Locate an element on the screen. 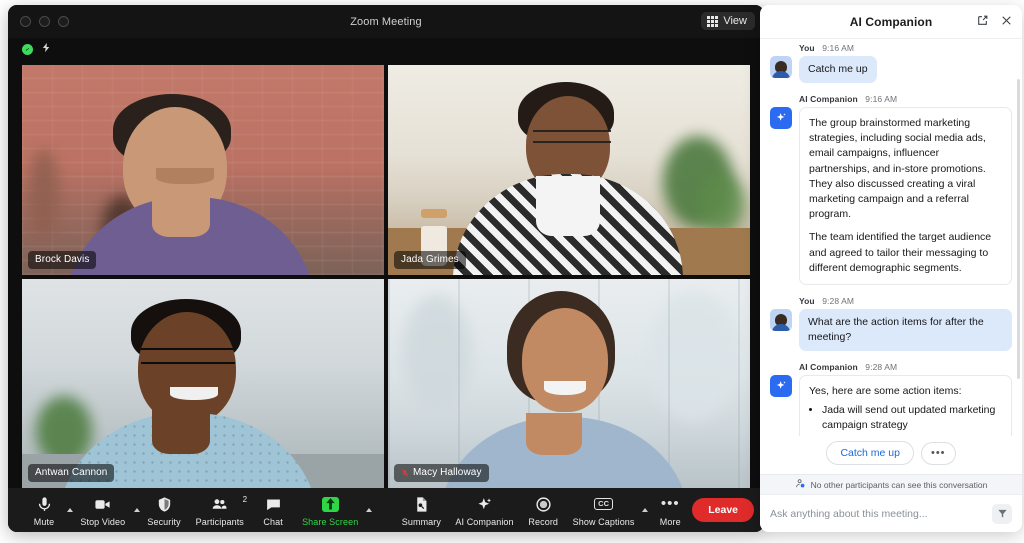 Image resolution: width=1024 pixels, height=543 pixels. toolbar-item-show-captions: CC Show Captions is located at coordinates (603, 510).